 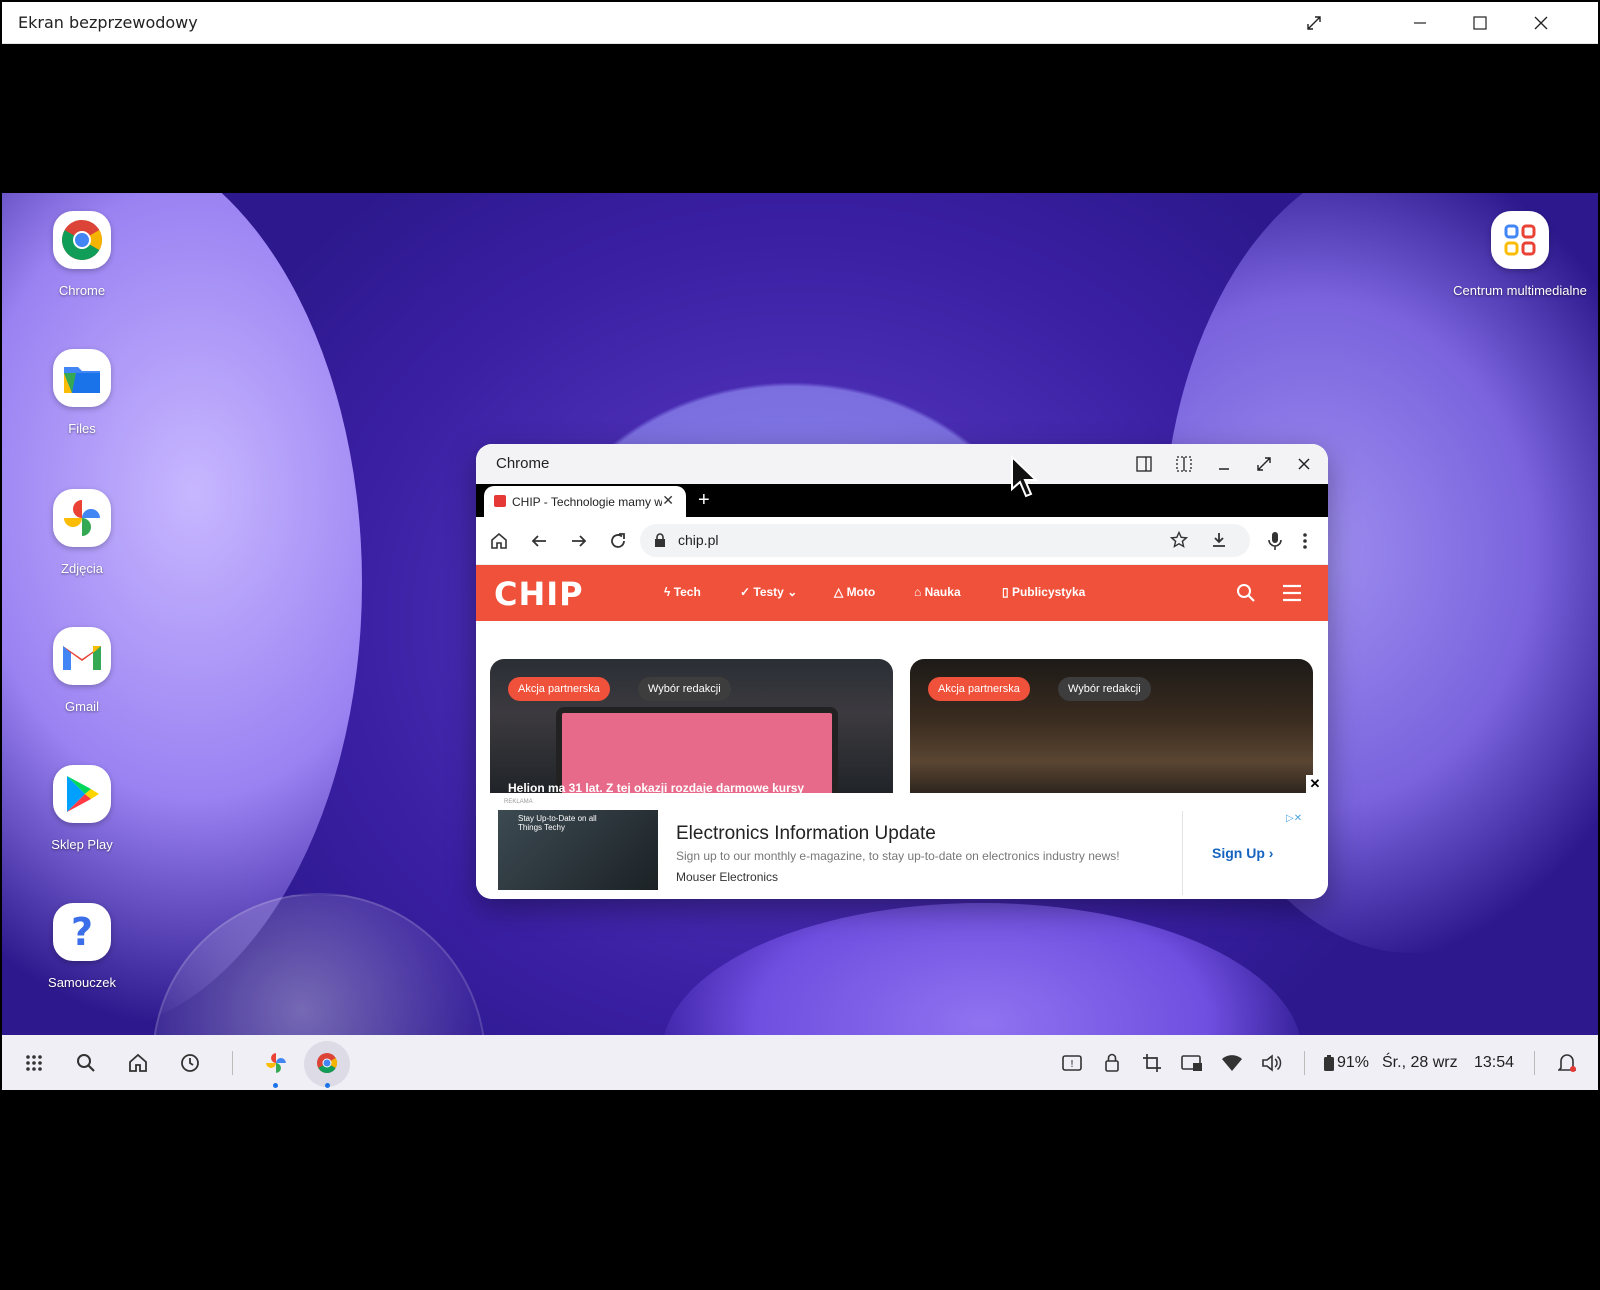 What do you see at coordinates (1246, 595) in the screenshot?
I see `site-search-icon` at bounding box center [1246, 595].